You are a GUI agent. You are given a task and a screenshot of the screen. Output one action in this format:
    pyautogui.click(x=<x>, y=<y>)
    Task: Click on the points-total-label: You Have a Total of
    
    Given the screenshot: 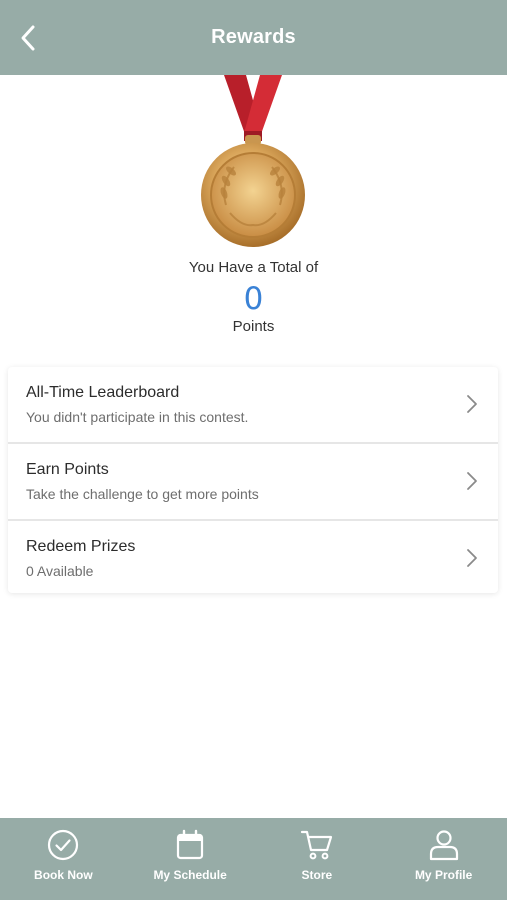 What is the action you would take?
    pyautogui.click(x=253, y=267)
    